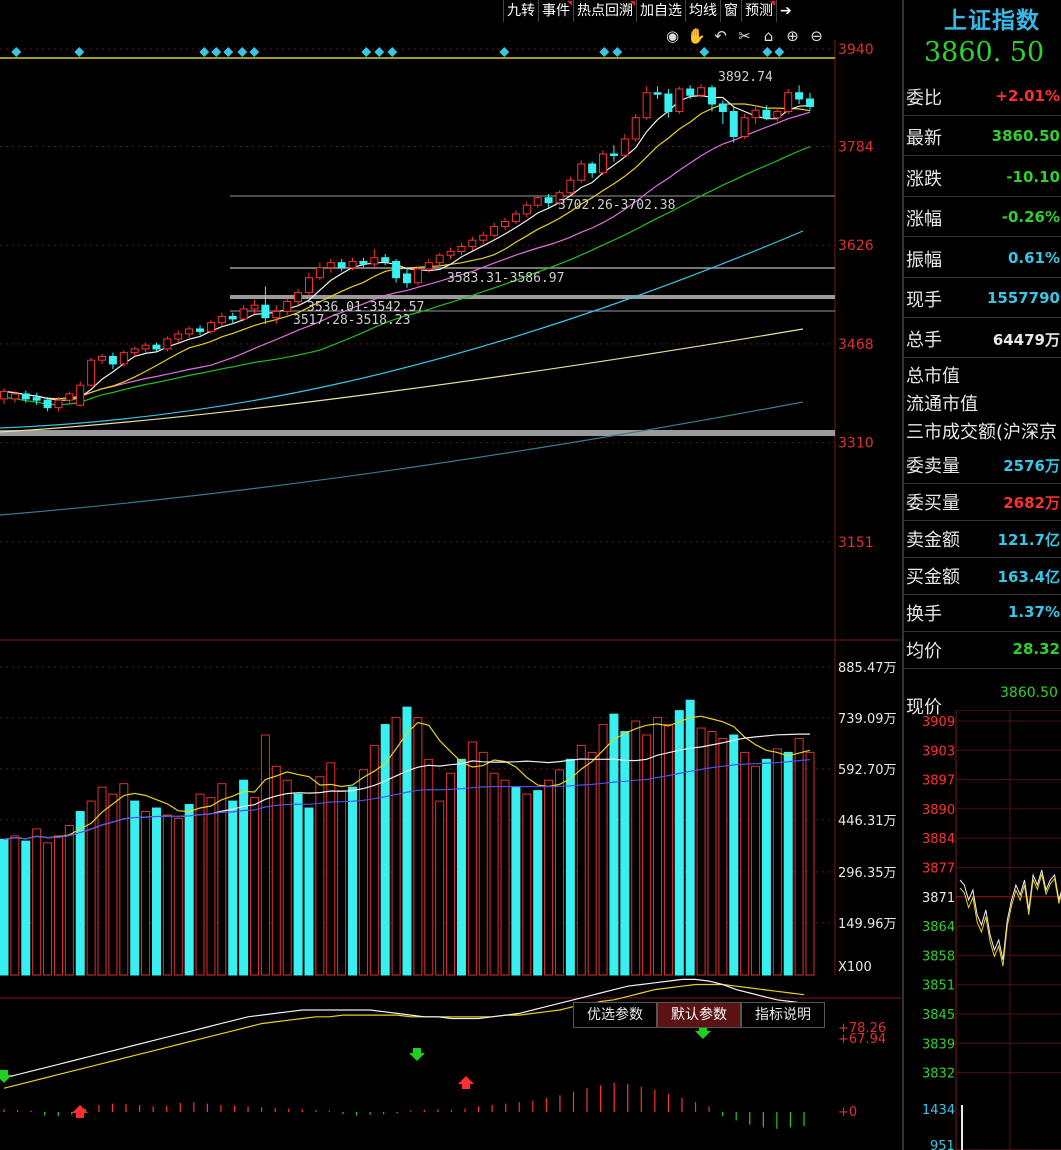 This screenshot has width=1061, height=1150. What do you see at coordinates (785, 11) in the screenshot?
I see `collapse-panel-icon: ➔` at bounding box center [785, 11].